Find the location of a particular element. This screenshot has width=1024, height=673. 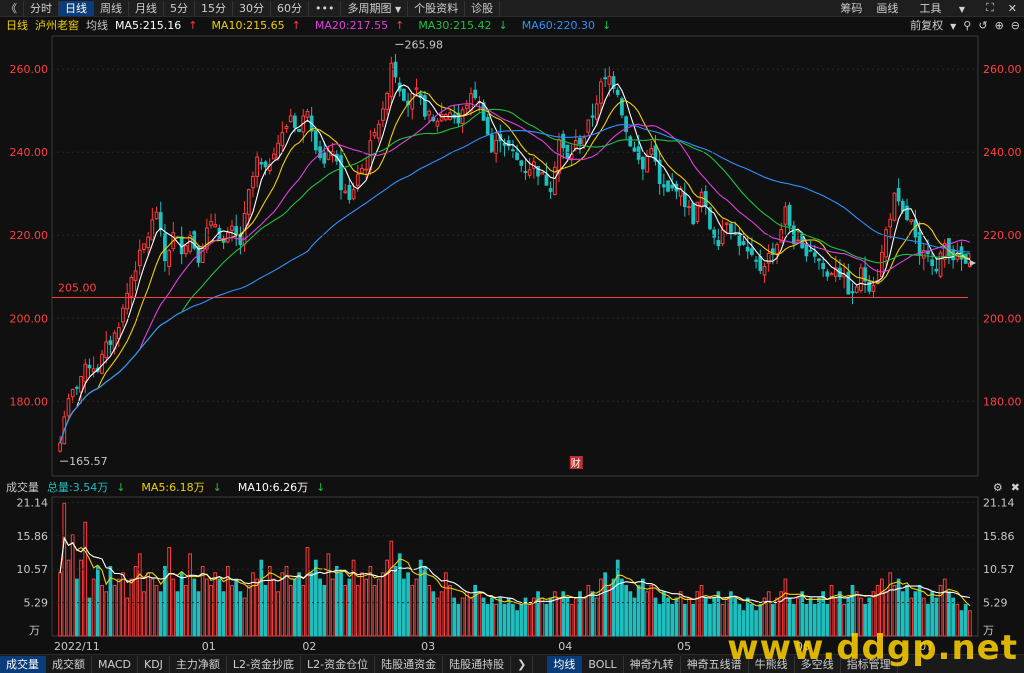

tab-moving-average: 均线 is located at coordinates (565, 664).